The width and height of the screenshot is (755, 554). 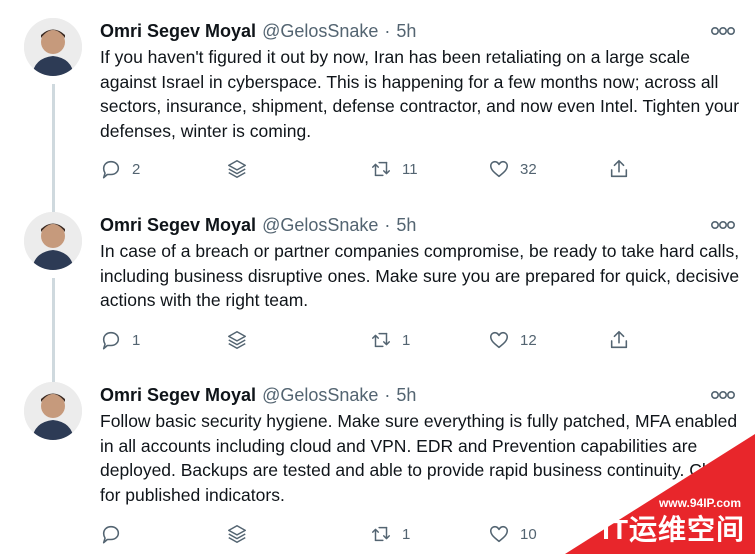 I want to click on thread-line, so click(x=53, y=333).